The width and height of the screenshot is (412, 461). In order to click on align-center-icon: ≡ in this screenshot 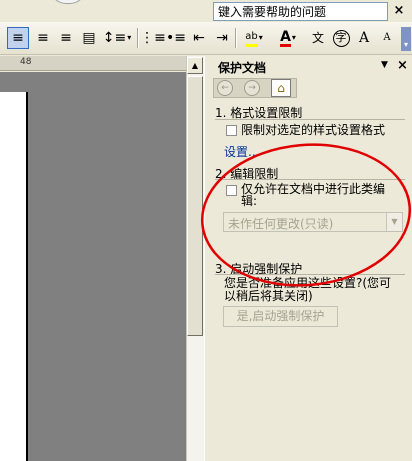, I will do `click(43, 38)`.